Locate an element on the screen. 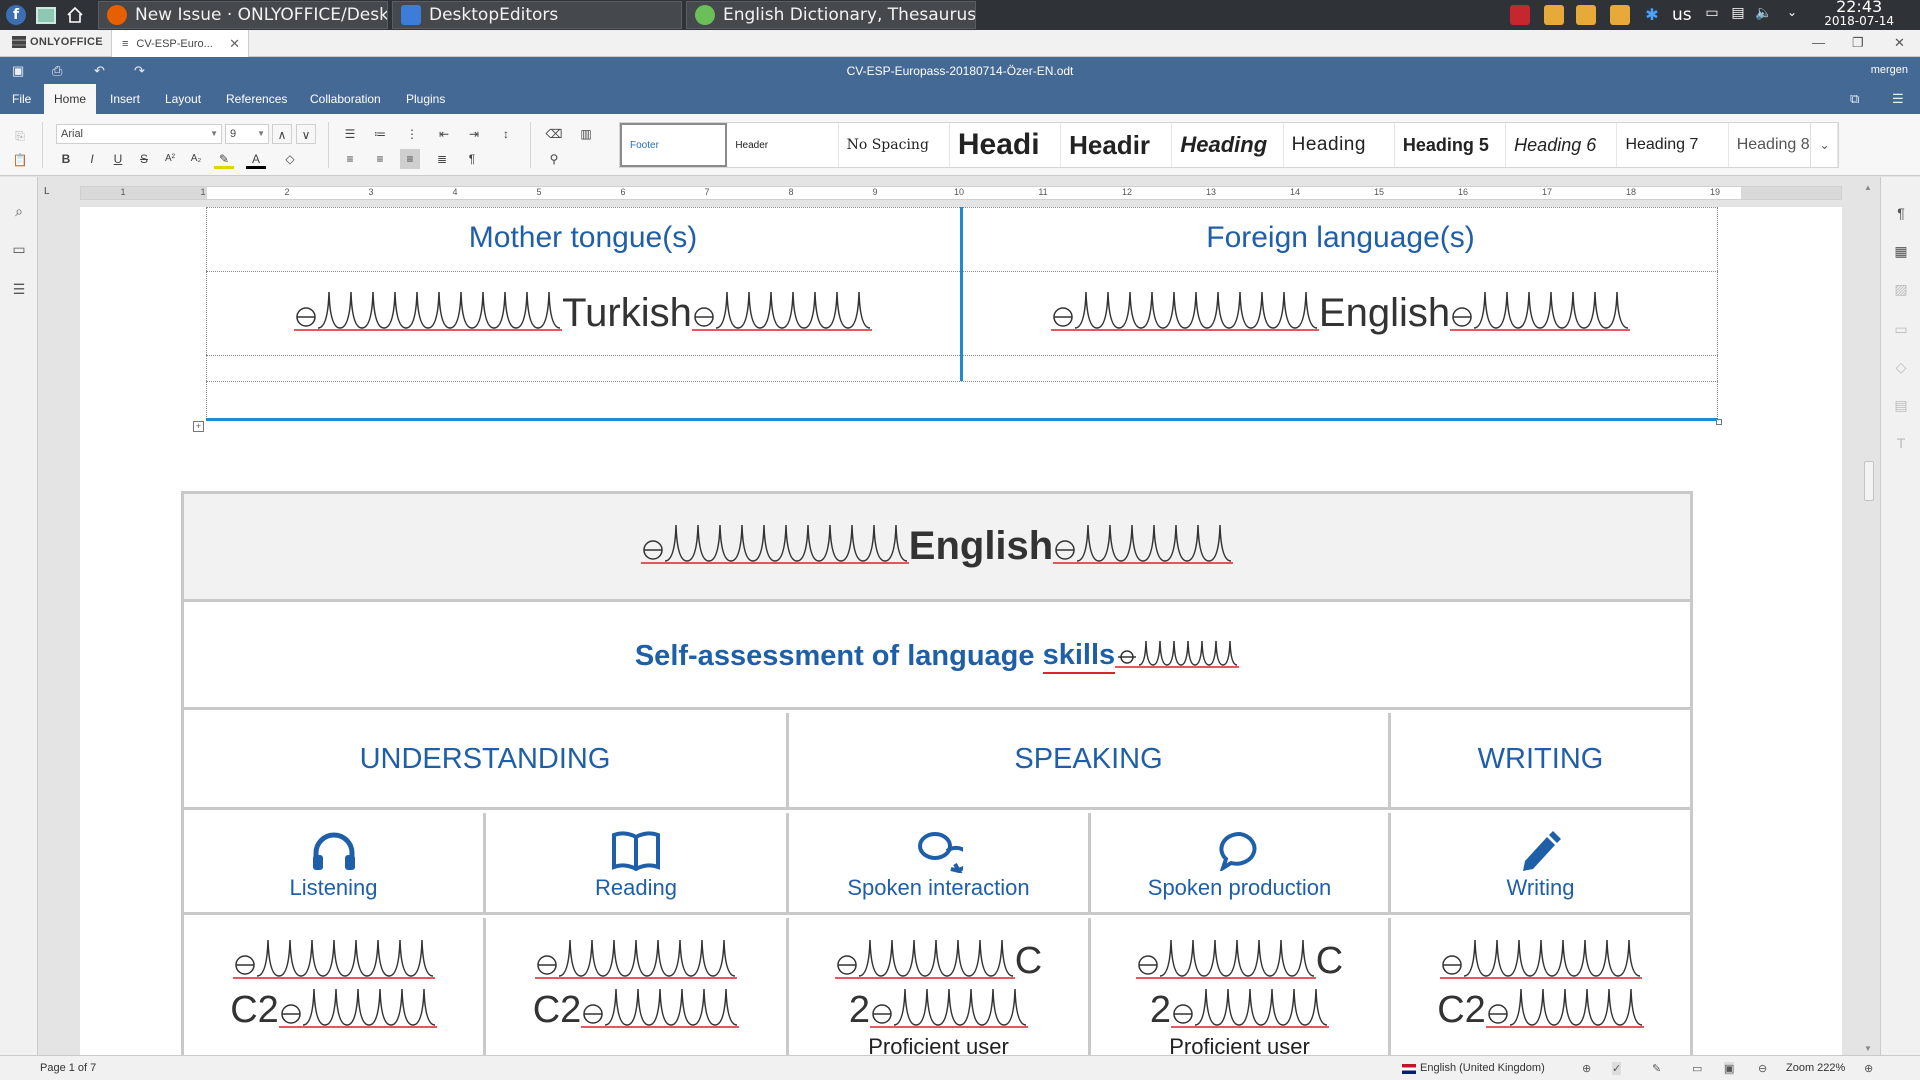 Image resolution: width=1920 pixels, height=1080 pixels. display-icon: ▭ is located at coordinates (1712, 15).